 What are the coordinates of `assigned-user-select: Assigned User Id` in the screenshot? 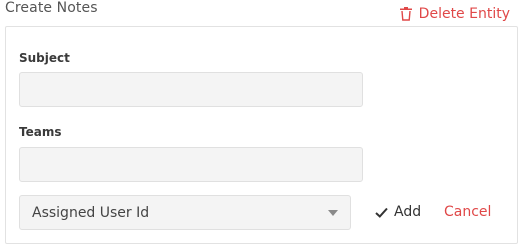 It's located at (185, 212).